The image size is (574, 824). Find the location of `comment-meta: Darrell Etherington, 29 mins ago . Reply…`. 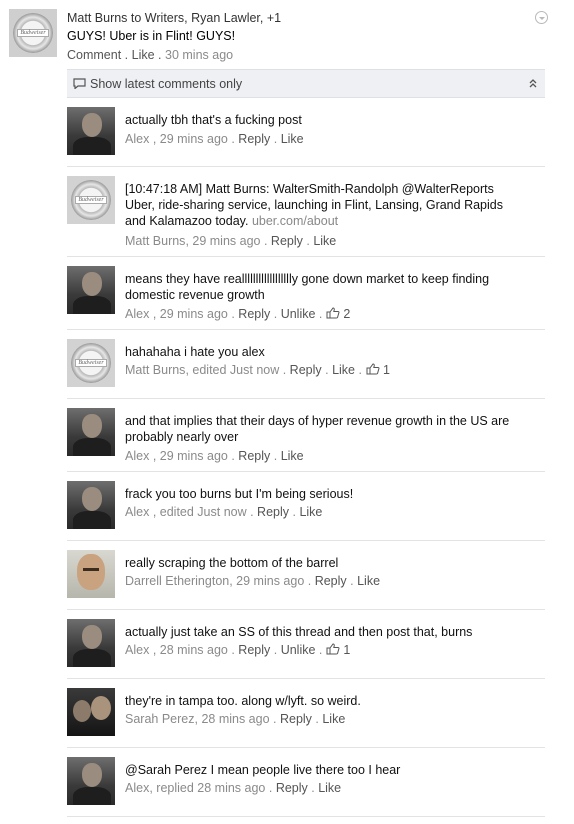

comment-meta: Darrell Etherington, 29 mins ago . Reply… is located at coordinates (253, 581).